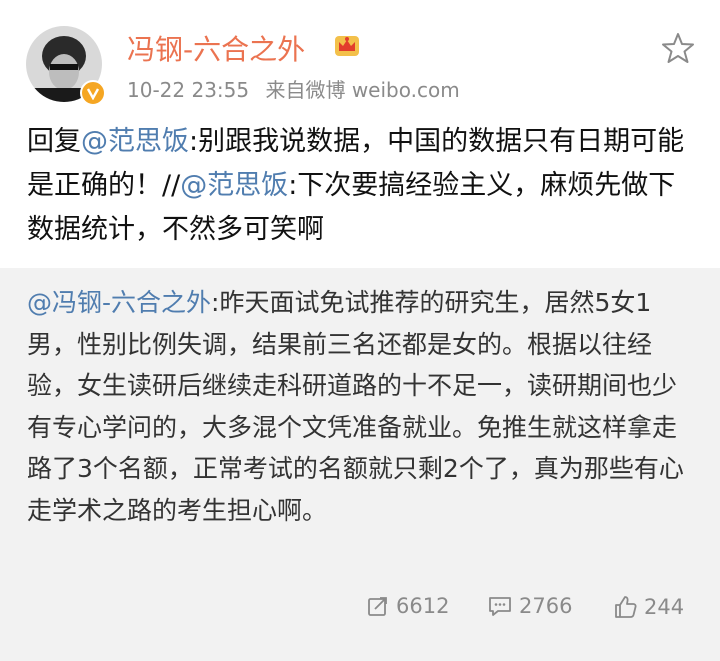 The image size is (720, 661). I want to click on repost-icon, so click(377, 606).